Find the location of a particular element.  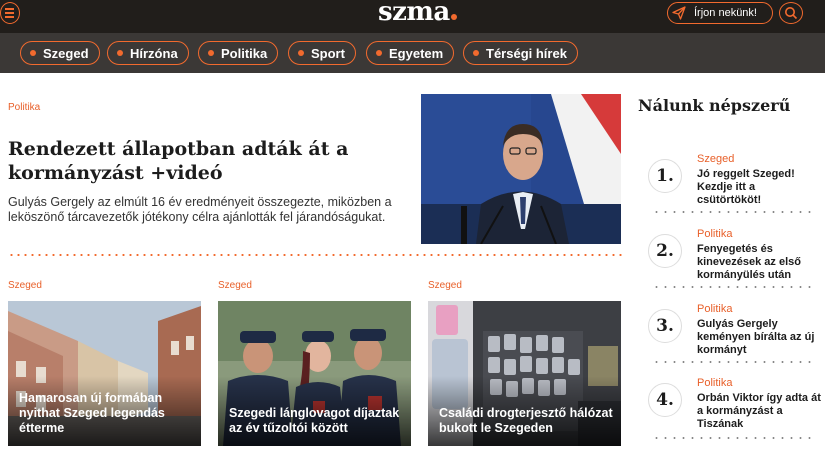

rank-badge: 4. is located at coordinates (665, 400).